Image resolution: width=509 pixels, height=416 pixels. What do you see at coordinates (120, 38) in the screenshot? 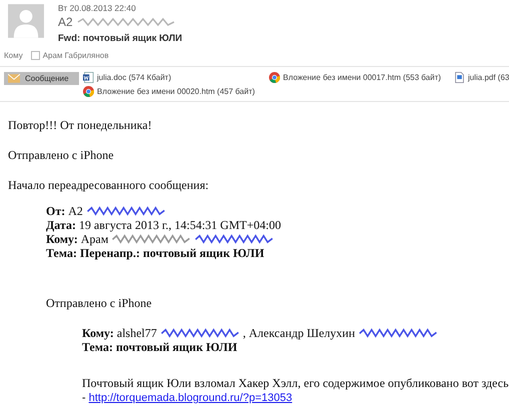
I see `message-subject: Fwd: почтовый ящик ЮЛИ` at bounding box center [120, 38].